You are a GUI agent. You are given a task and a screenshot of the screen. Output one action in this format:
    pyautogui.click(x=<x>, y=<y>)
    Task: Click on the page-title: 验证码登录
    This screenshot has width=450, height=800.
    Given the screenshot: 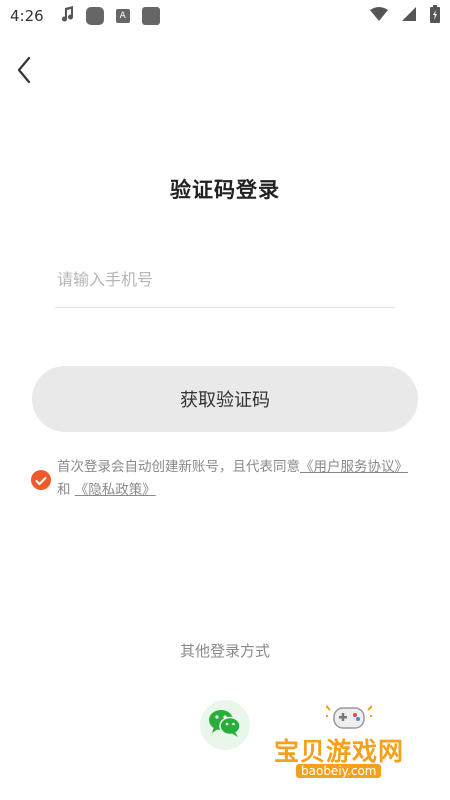 What is the action you would take?
    pyautogui.click(x=225, y=190)
    